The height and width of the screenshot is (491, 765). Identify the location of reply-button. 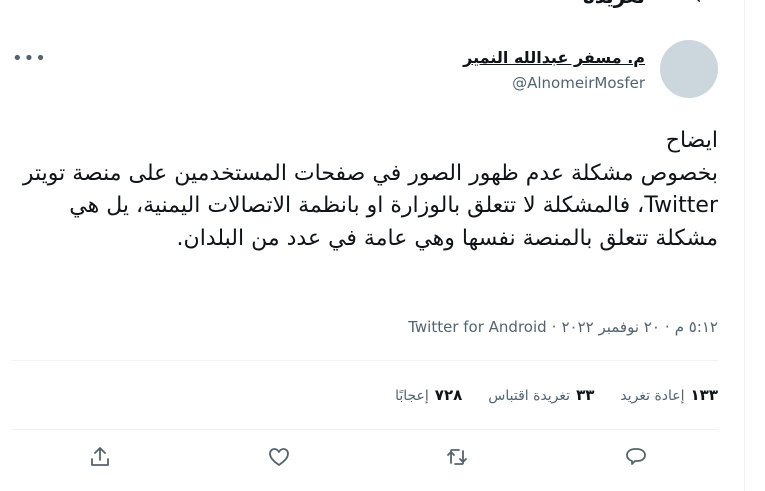
(636, 457).